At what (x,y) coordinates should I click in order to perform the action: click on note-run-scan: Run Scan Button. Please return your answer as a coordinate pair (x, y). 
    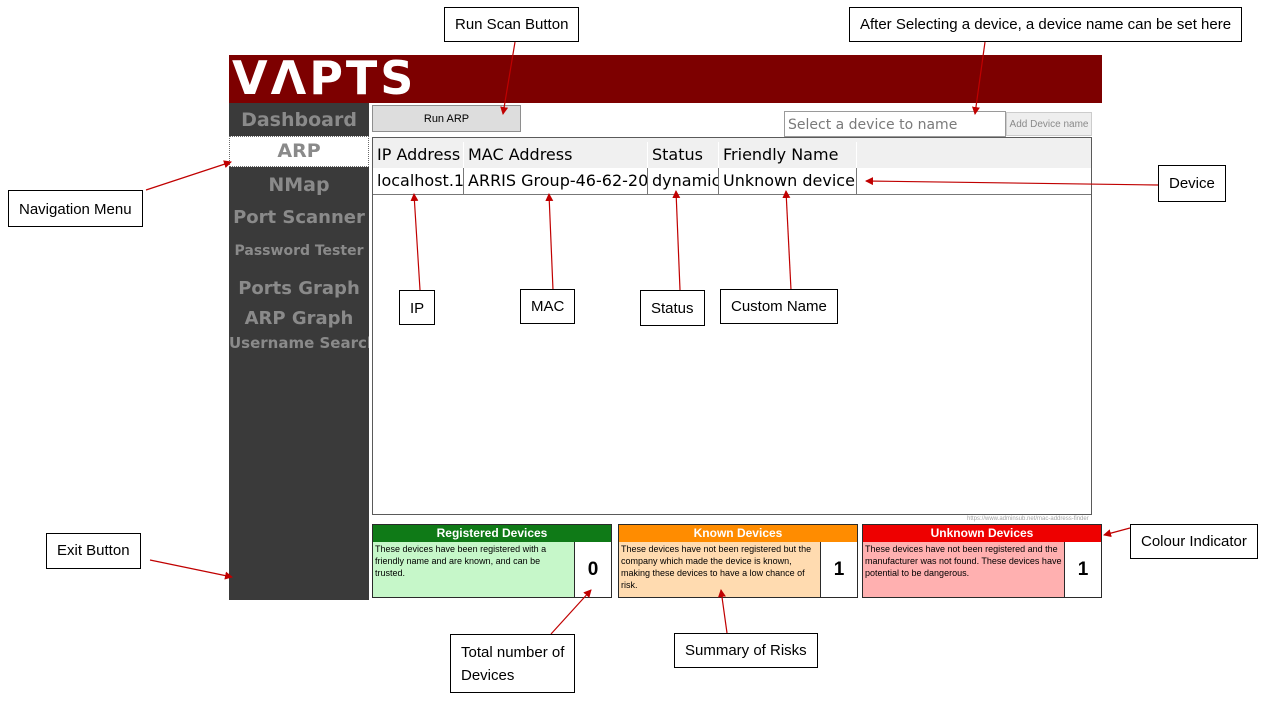
    Looking at the image, I should click on (512, 24).